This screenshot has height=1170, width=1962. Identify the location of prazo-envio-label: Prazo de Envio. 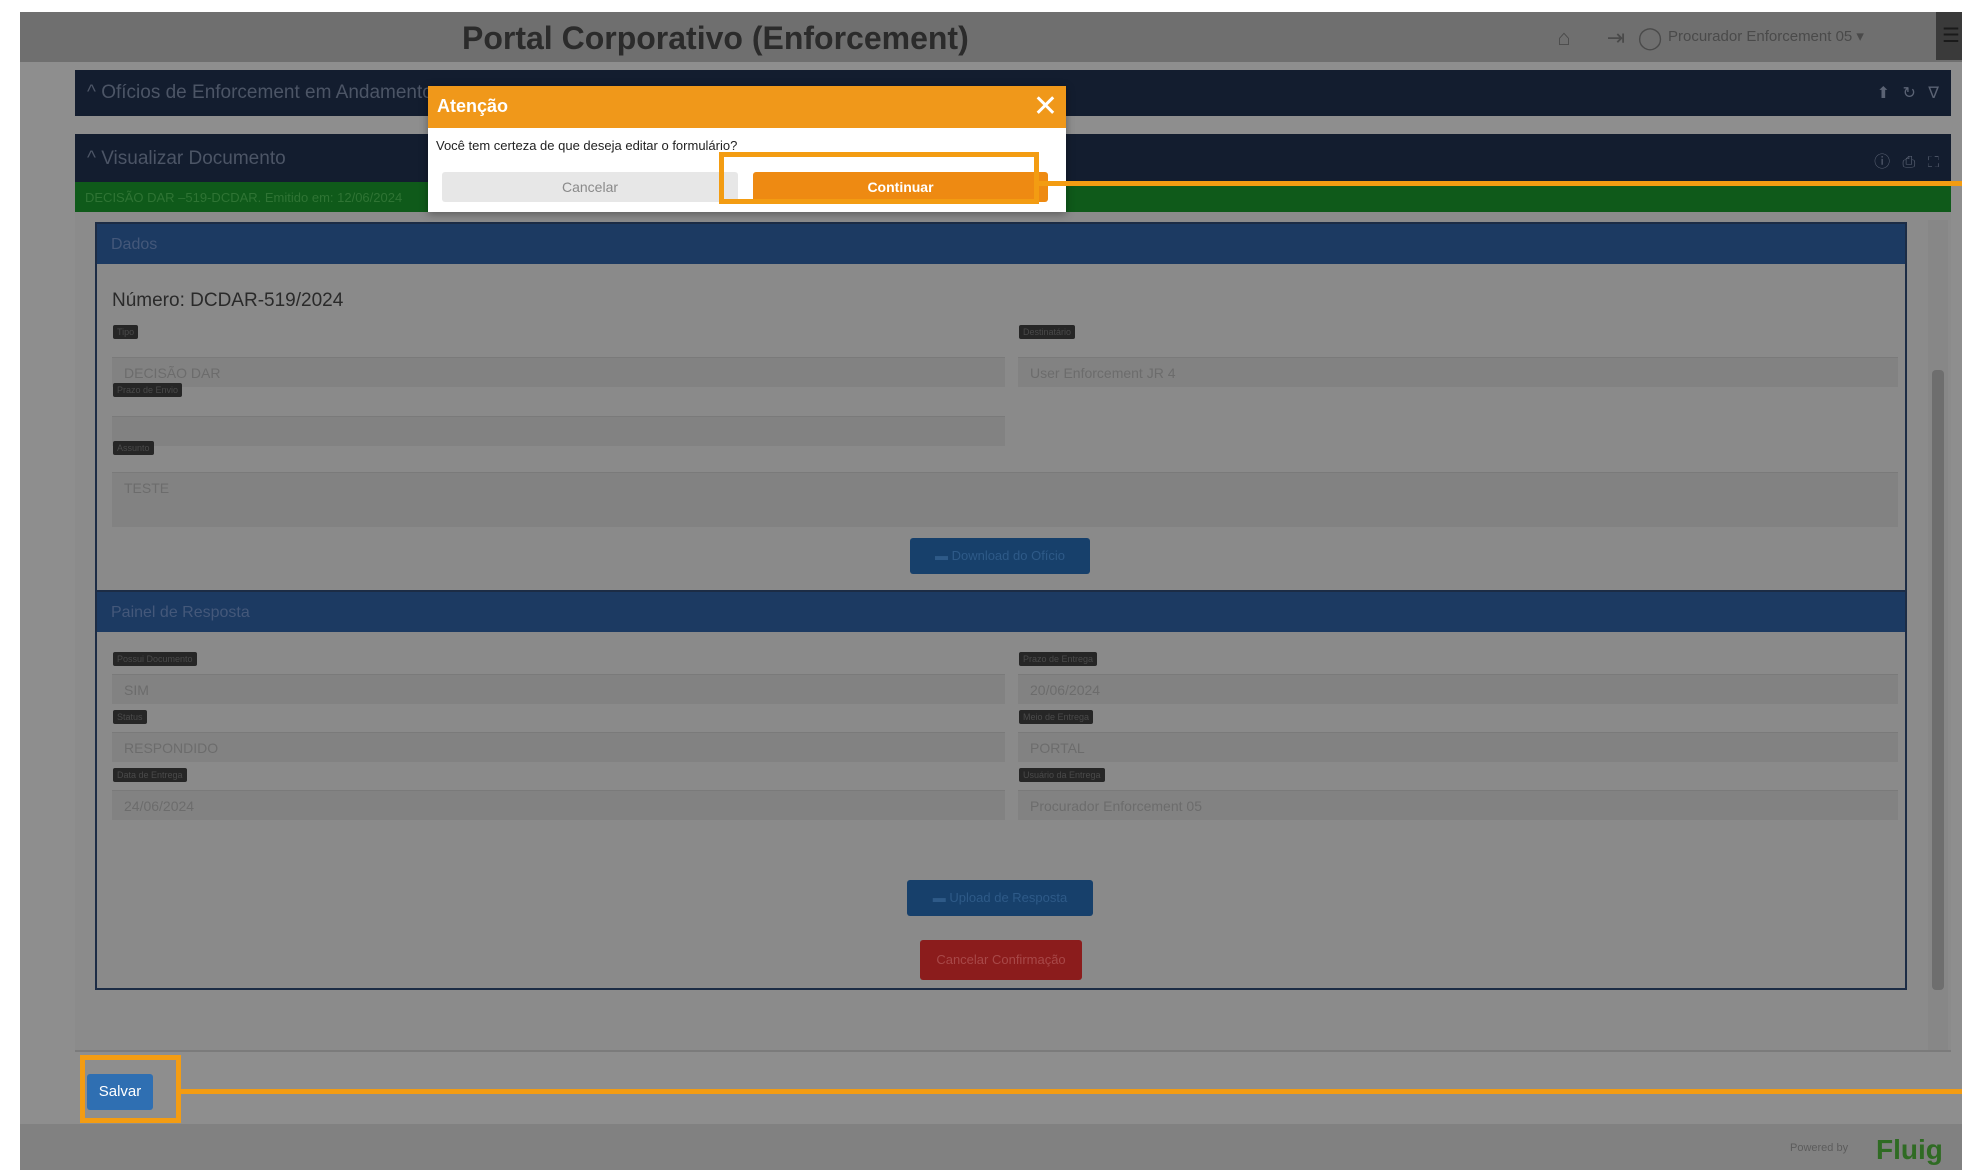
(148, 390).